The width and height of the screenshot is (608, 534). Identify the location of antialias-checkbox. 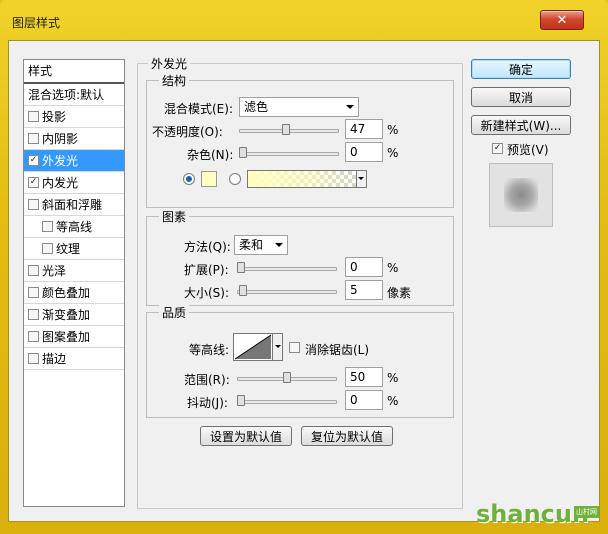
(294, 347).